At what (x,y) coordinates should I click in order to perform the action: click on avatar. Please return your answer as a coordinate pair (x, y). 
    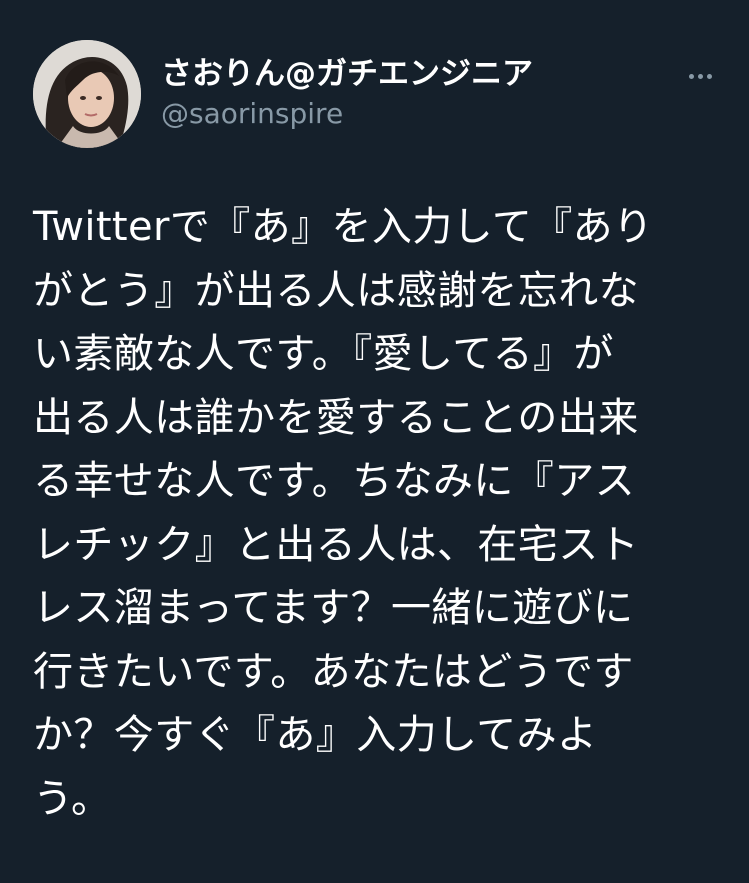
    Looking at the image, I should click on (87, 94).